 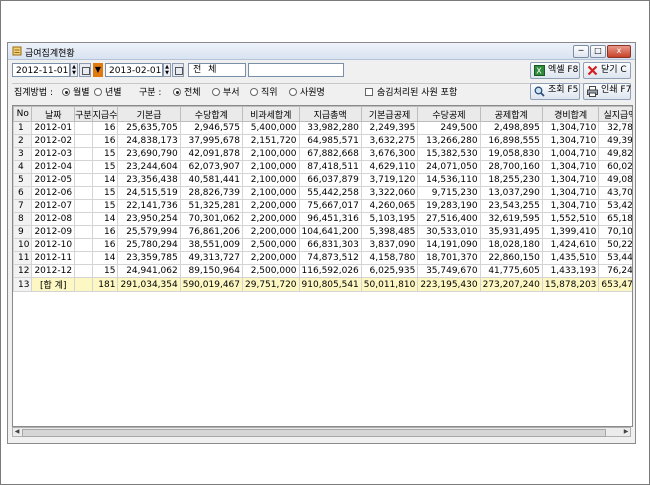 What do you see at coordinates (178, 70) in the screenshot?
I see `end-calendar-icon` at bounding box center [178, 70].